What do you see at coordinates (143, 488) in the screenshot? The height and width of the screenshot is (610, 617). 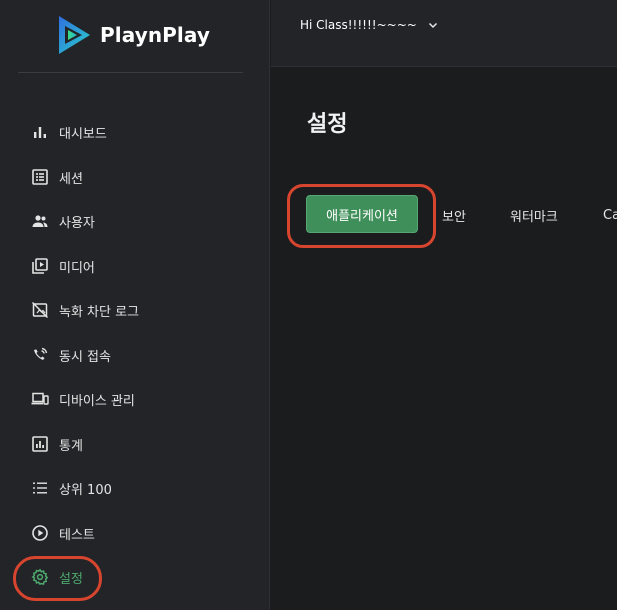 I see `sidebar-item-top-100: 상위 100` at bounding box center [143, 488].